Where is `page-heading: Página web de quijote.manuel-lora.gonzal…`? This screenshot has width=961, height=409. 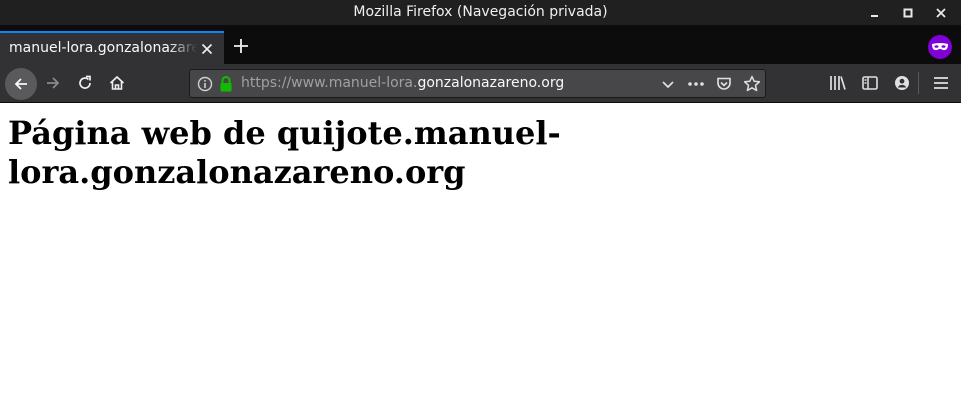
page-heading: Página web de quijote.manuel-lora.gonzal… is located at coordinates (284, 152).